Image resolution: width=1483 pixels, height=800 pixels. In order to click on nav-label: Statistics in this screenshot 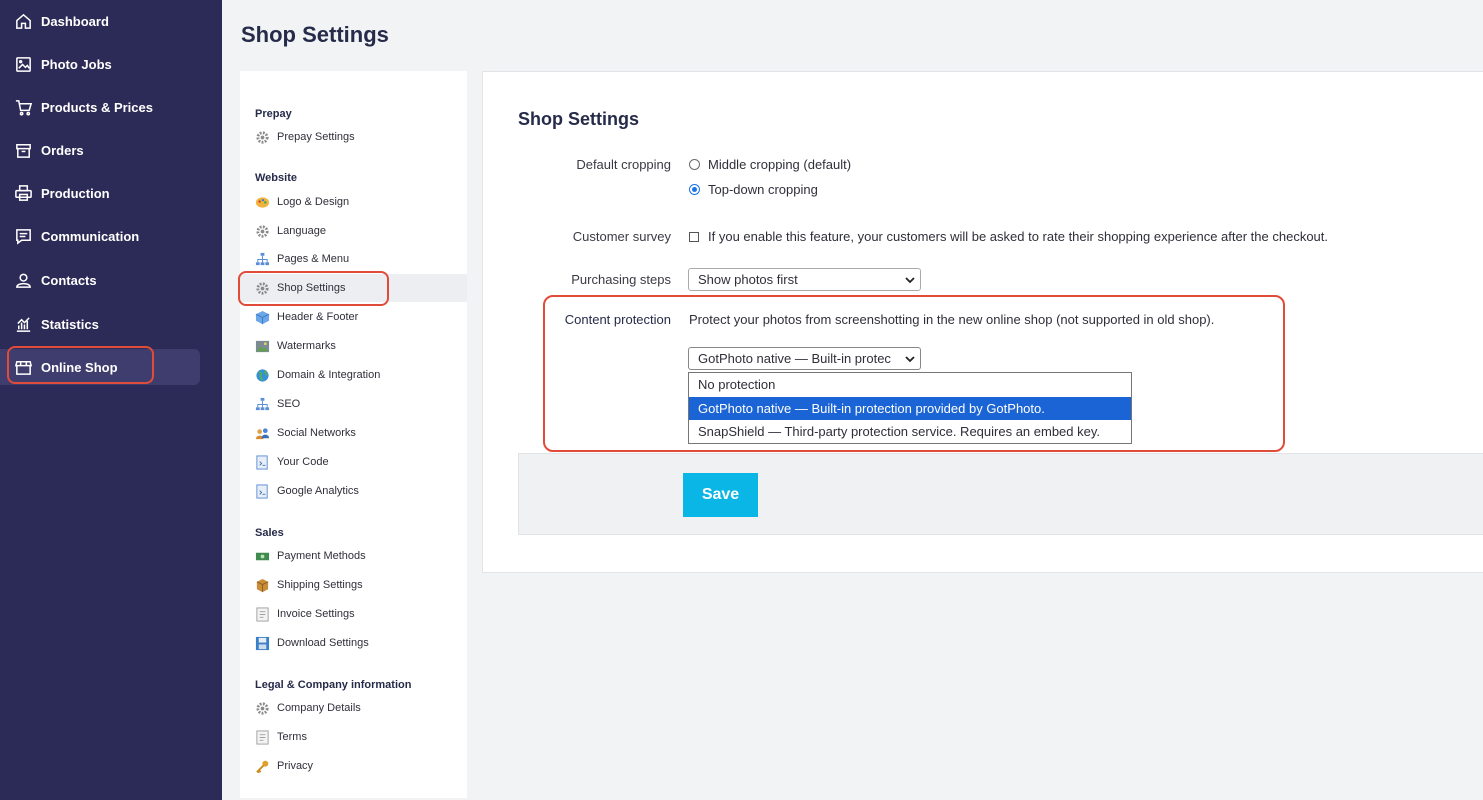, I will do `click(70, 324)`.